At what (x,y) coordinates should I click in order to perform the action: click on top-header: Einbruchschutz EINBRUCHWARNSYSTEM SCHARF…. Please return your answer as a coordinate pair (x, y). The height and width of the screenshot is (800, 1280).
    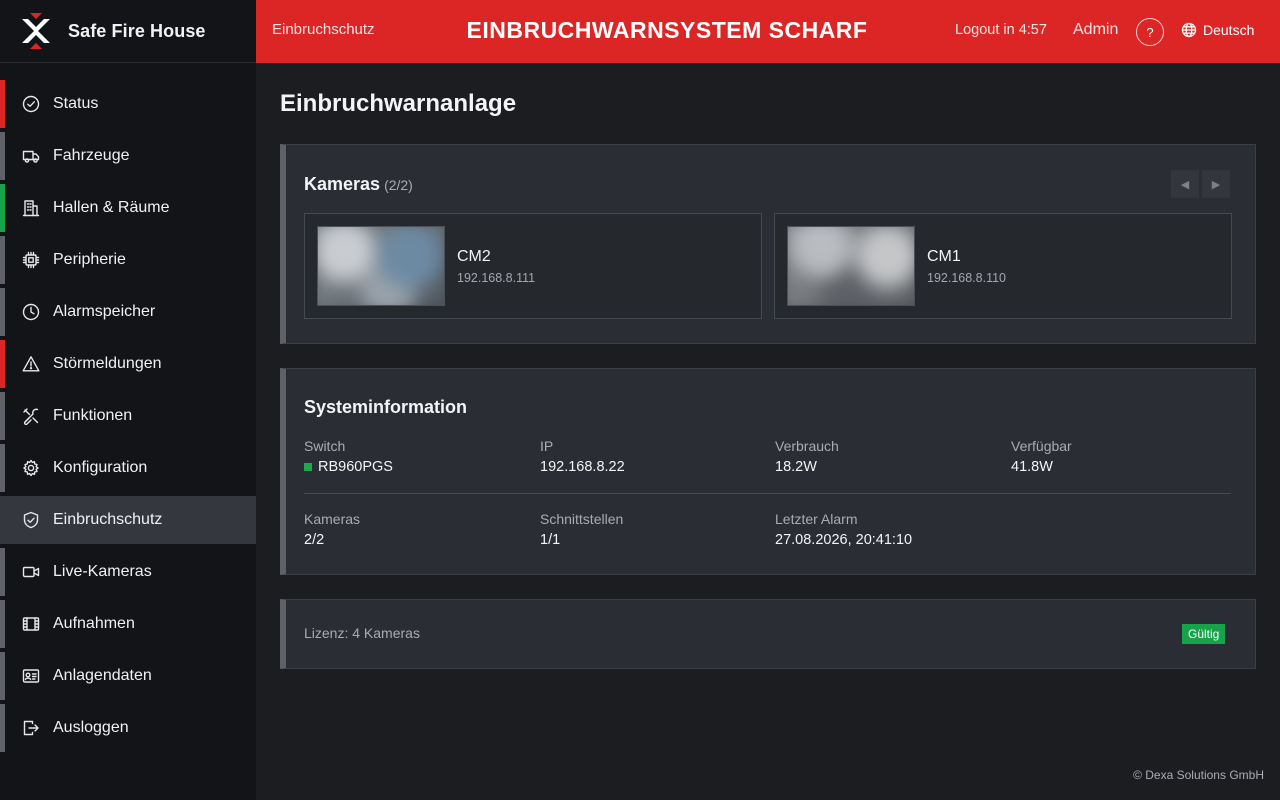
    Looking at the image, I should click on (768, 31).